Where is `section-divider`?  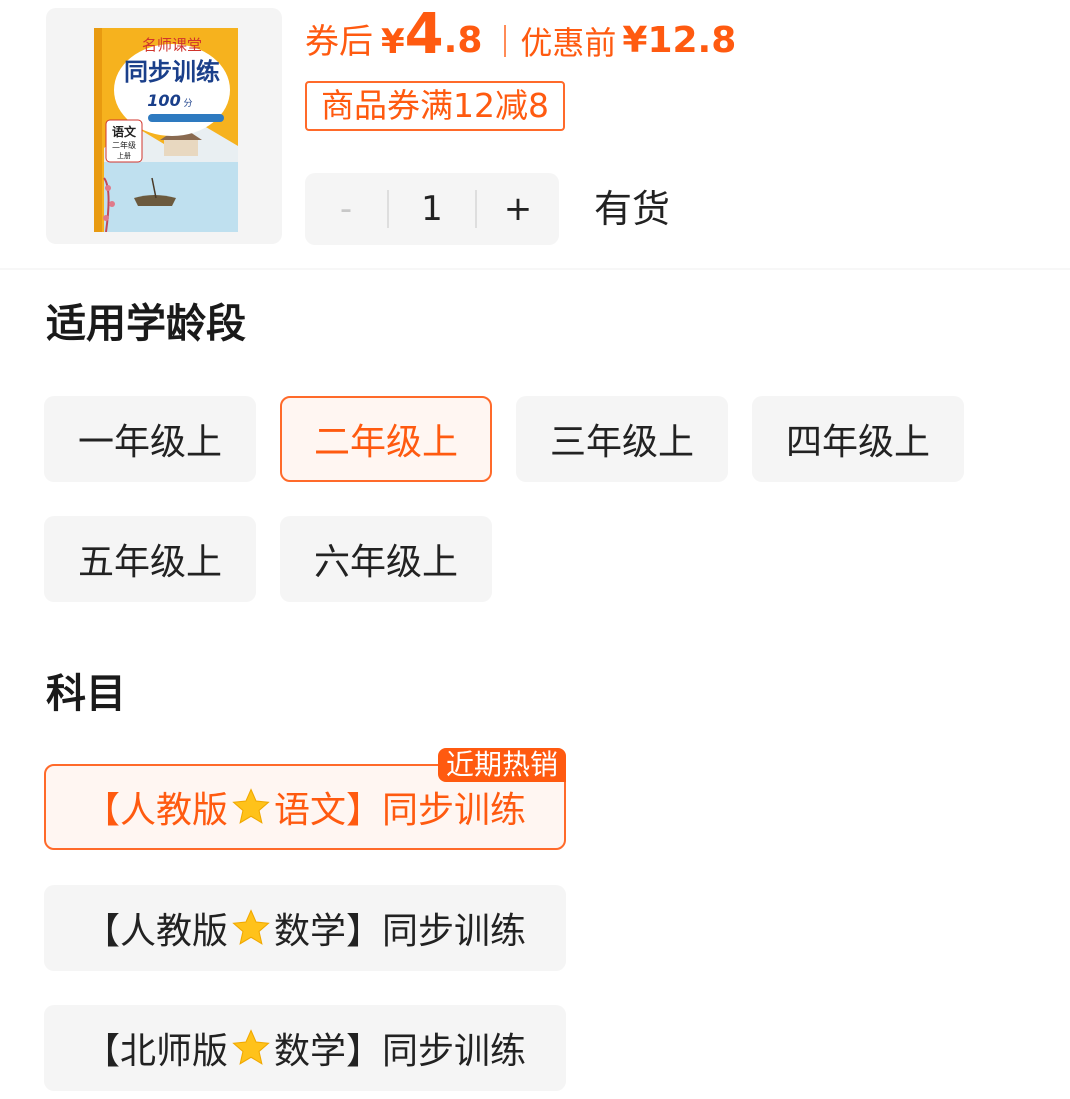 section-divider is located at coordinates (535, 269).